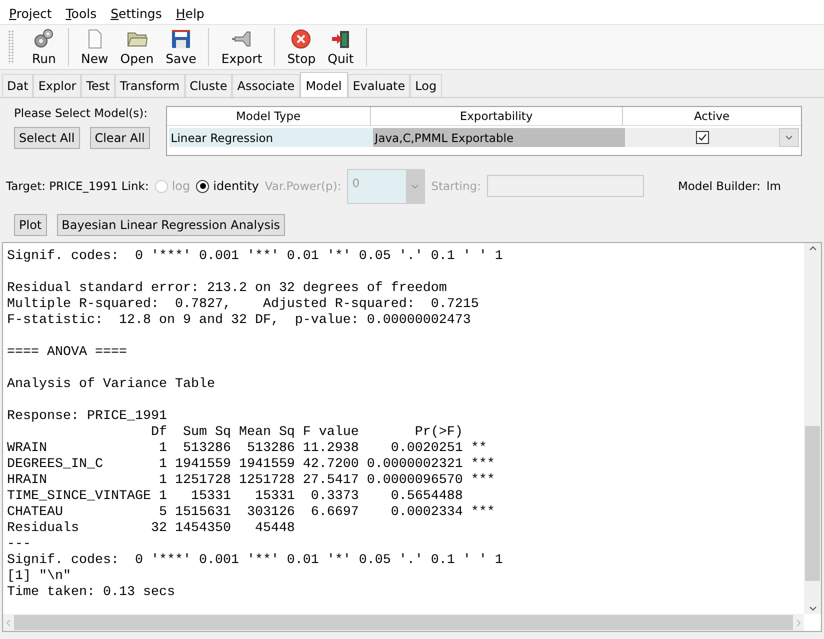 The height and width of the screenshot is (639, 824). Describe the element at coordinates (19, 545) in the screenshot. I see `output-line: ---` at that location.